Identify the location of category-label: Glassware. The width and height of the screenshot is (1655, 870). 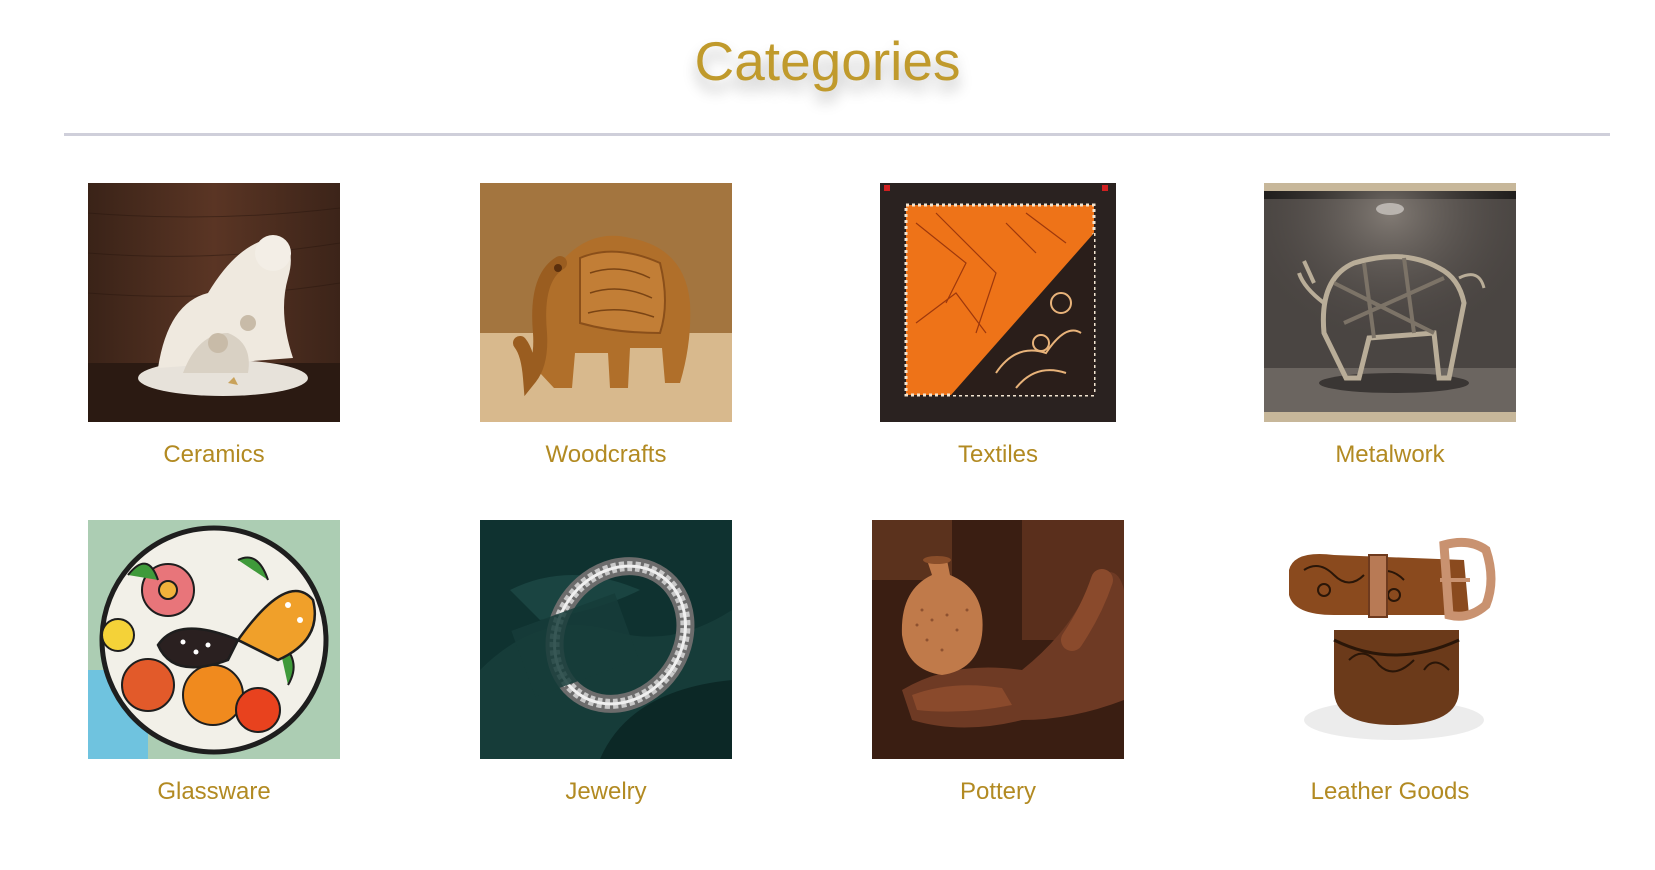
(214, 792).